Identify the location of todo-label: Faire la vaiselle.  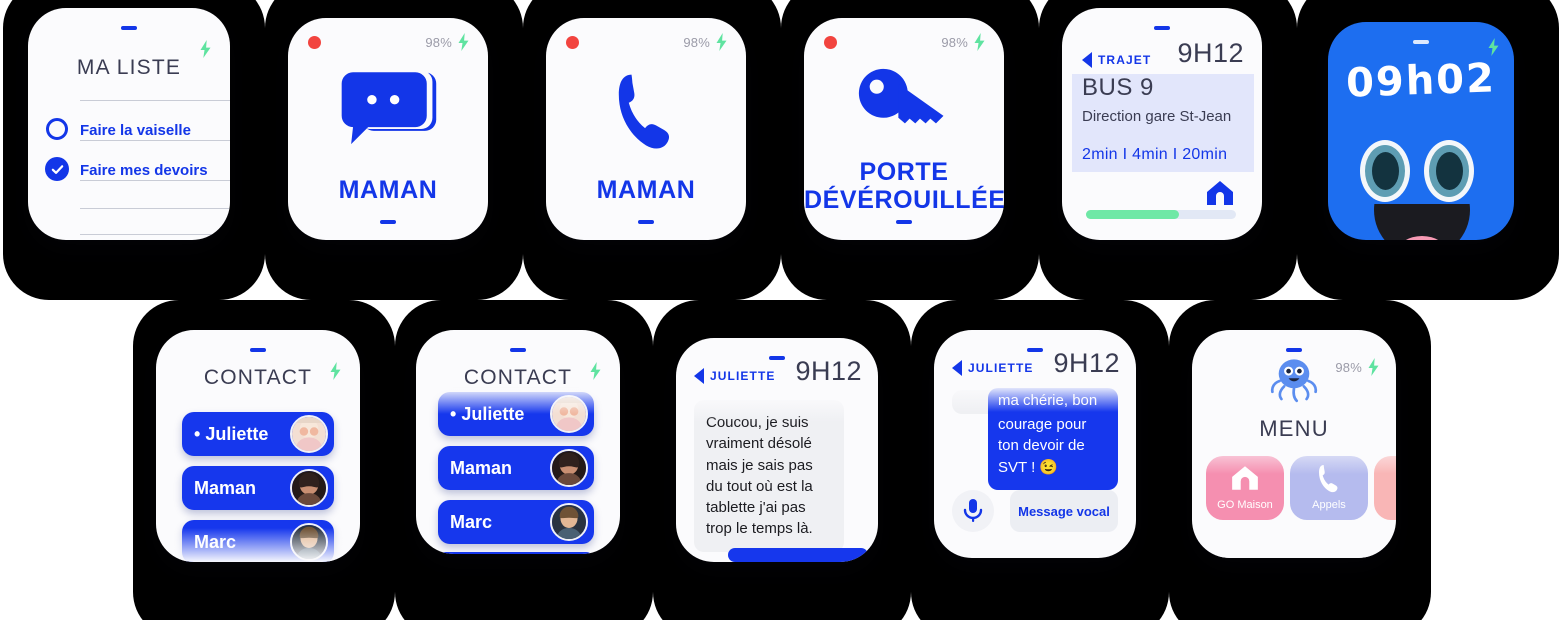
(135, 130).